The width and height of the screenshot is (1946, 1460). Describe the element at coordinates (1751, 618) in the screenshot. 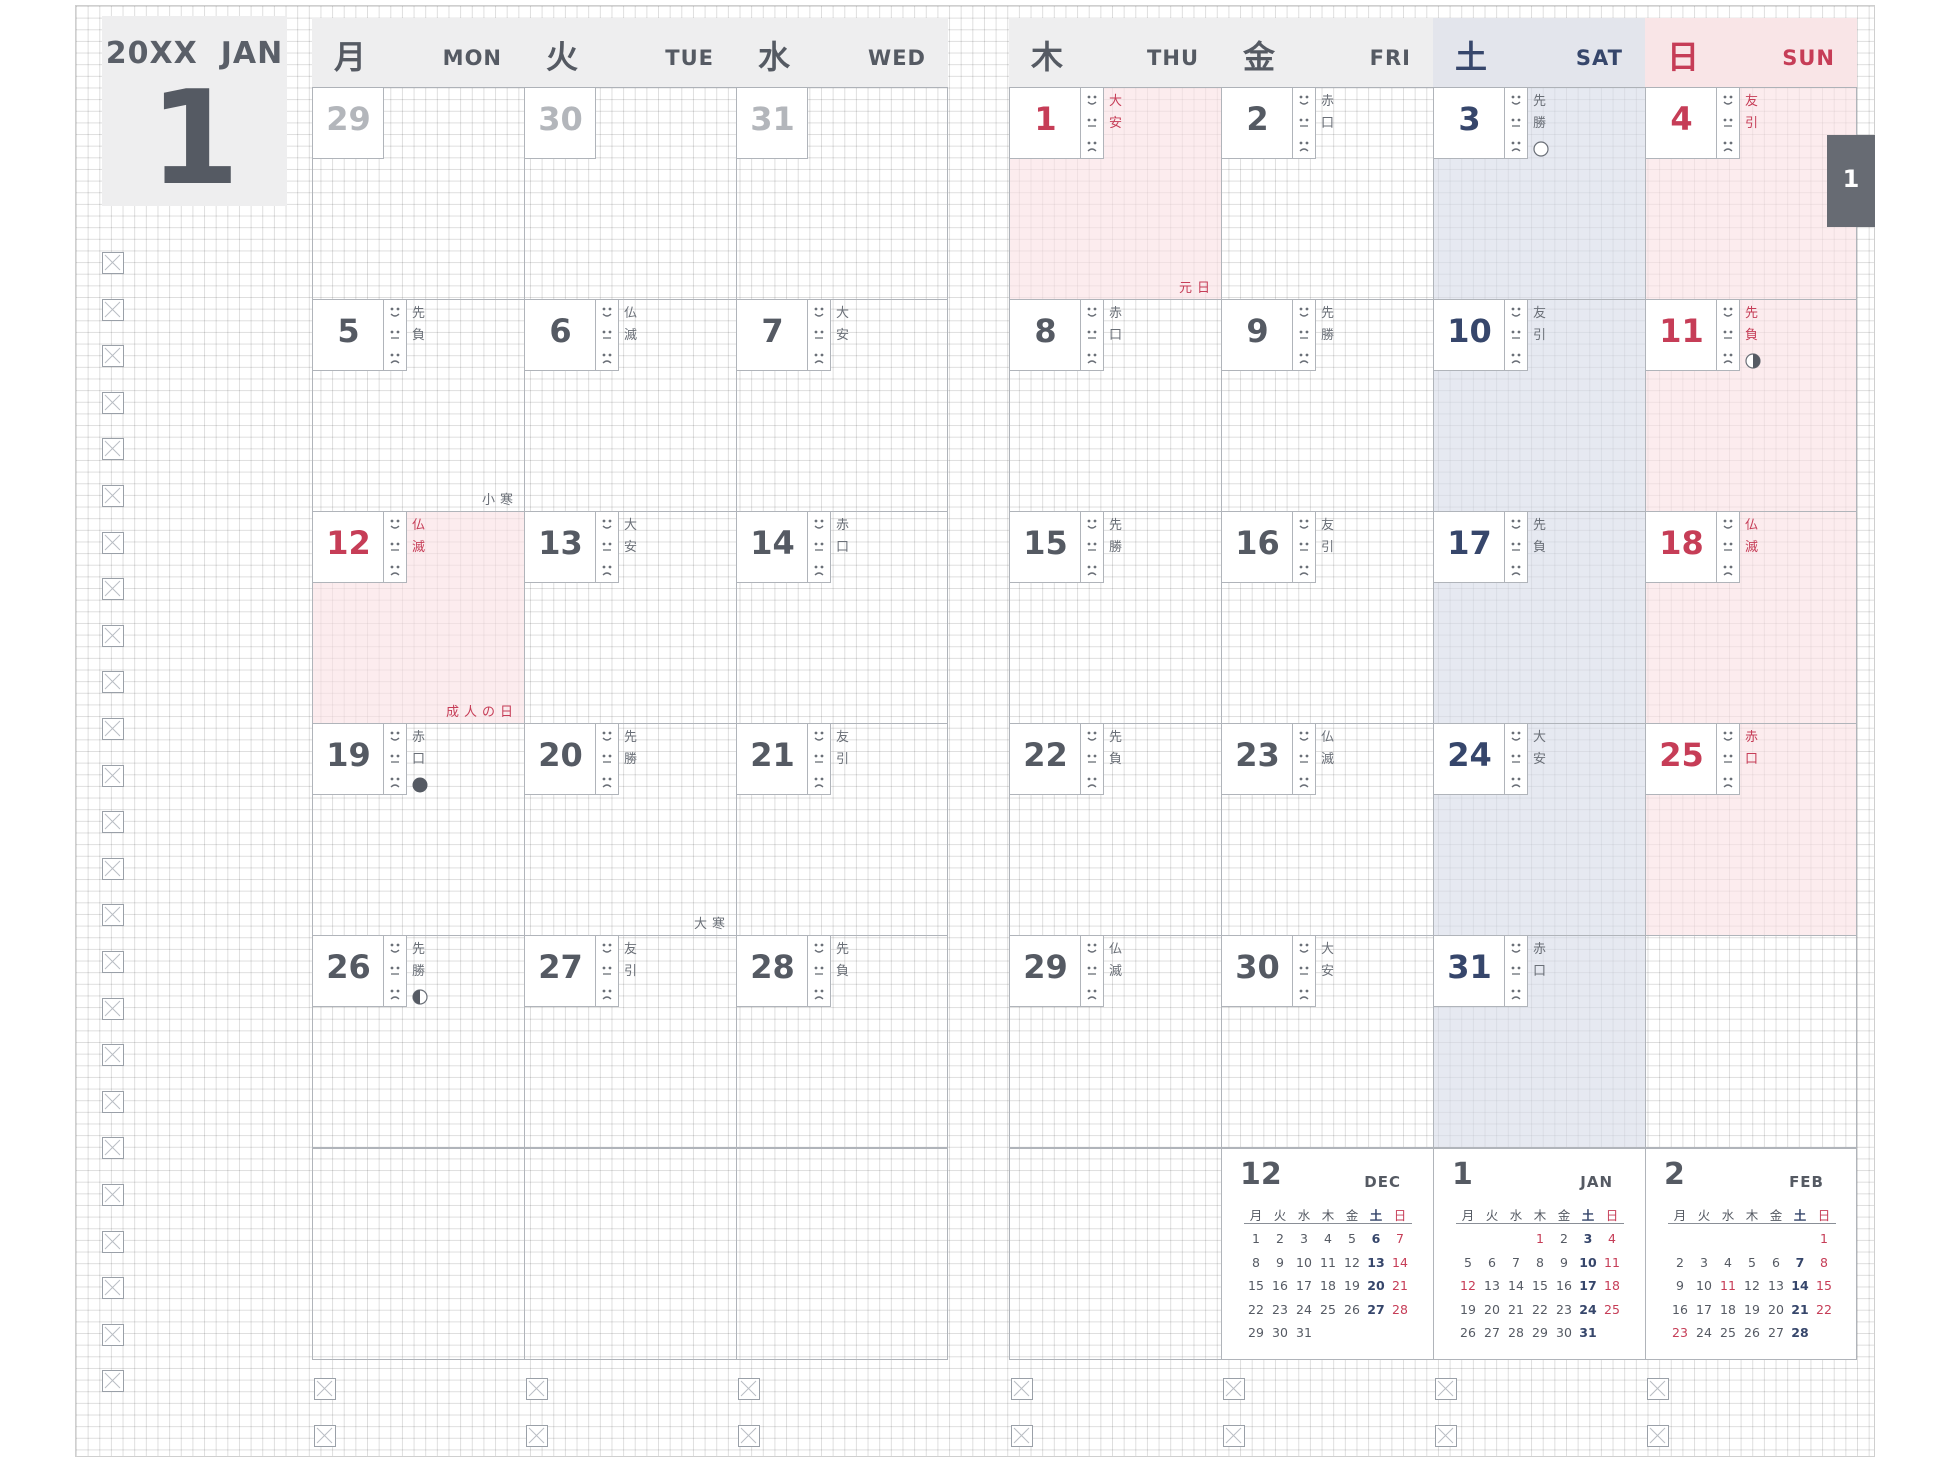

I see `day-cell: 18 仏滅` at that location.